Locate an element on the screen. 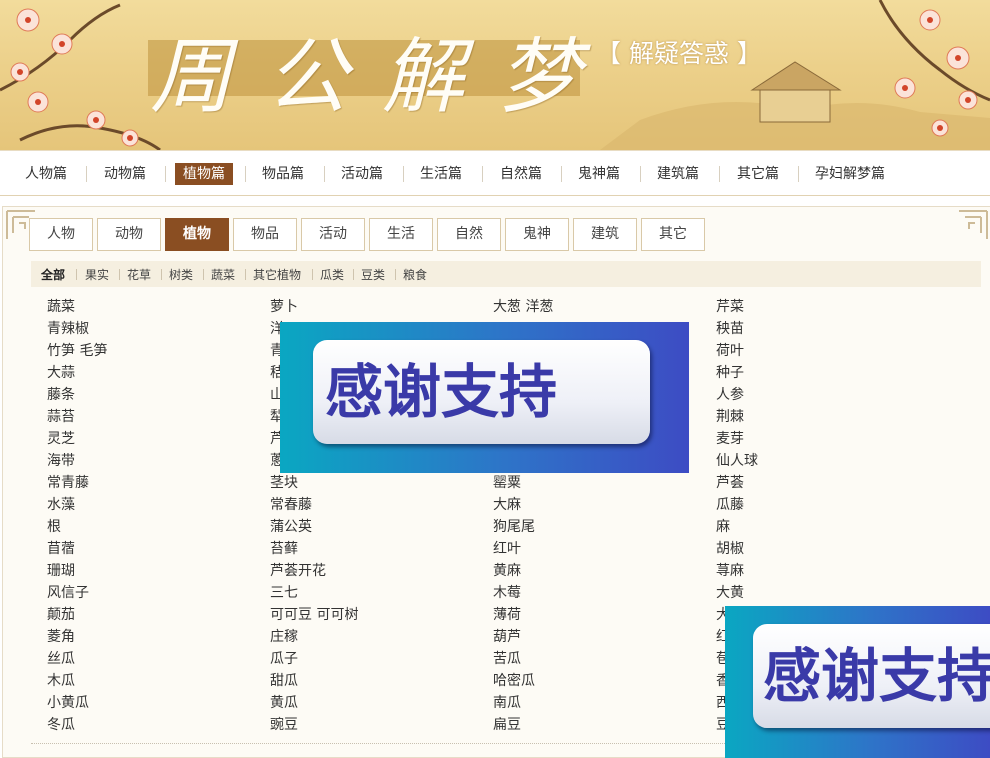 Image resolution: width=990 pixels, height=758 pixels. plant-link: 蔬菜 is located at coordinates (61, 306).